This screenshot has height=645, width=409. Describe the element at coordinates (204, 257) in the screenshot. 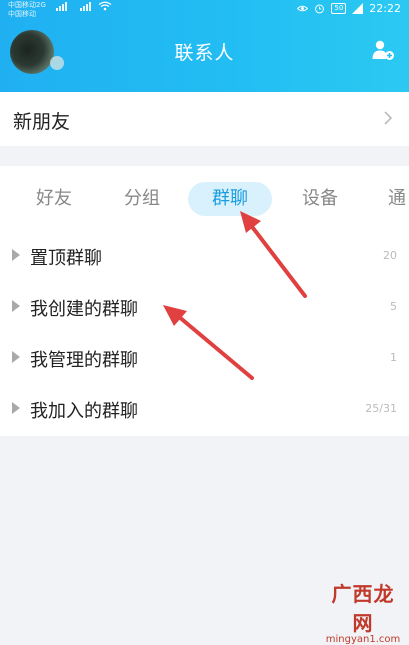

I see `group-row-pinned: 置顶群聊 20` at that location.